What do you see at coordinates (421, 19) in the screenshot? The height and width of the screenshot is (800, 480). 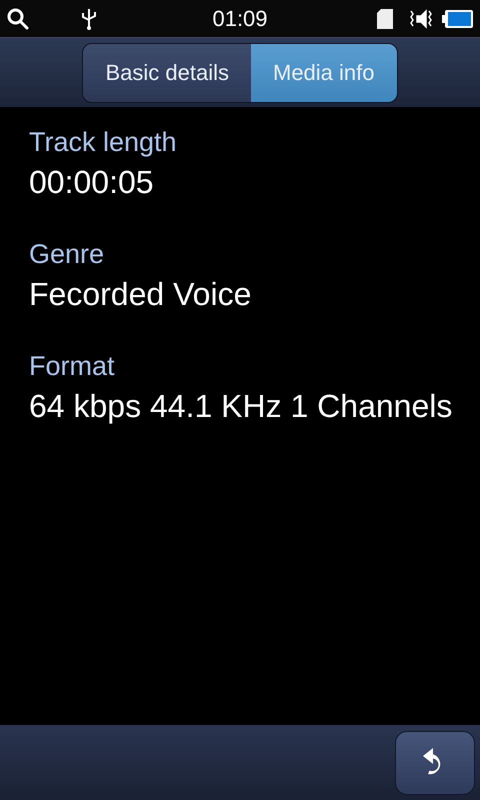 I see `vibrate-icon` at bounding box center [421, 19].